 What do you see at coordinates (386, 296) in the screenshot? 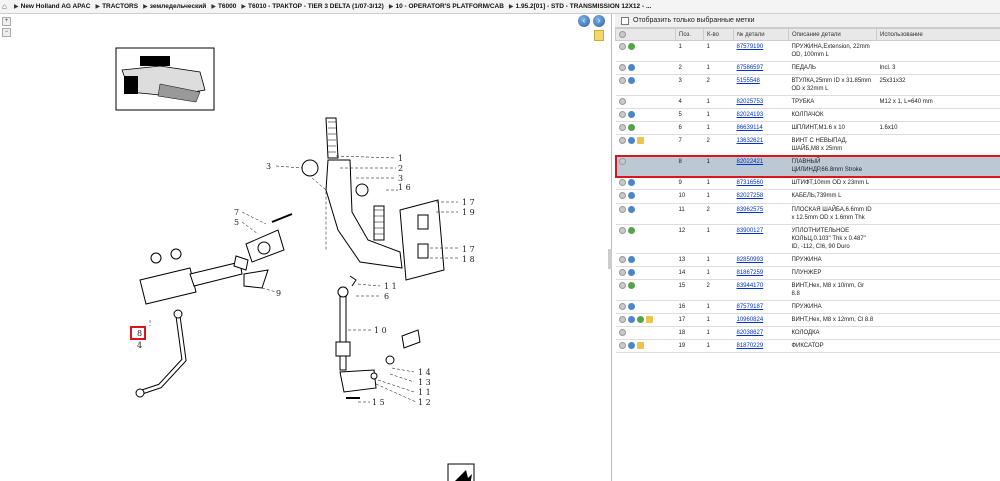
I see `callout-6: 6` at bounding box center [386, 296].